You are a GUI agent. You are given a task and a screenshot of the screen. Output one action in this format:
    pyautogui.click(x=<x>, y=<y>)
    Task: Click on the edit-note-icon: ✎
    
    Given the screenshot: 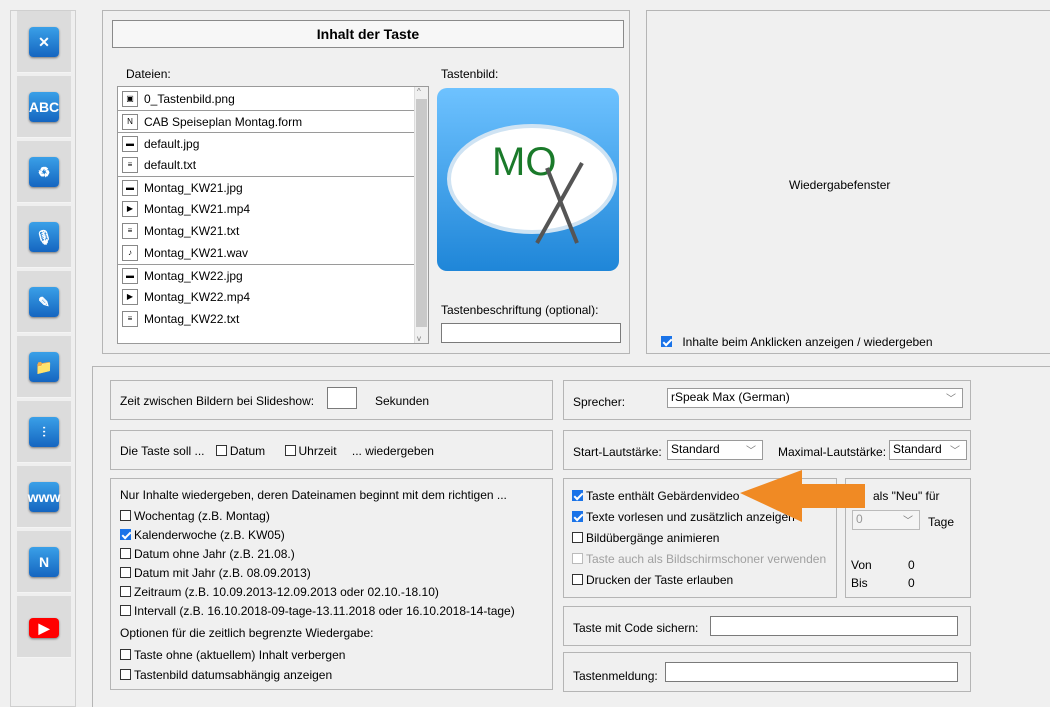 What is the action you would take?
    pyautogui.click(x=44, y=302)
    